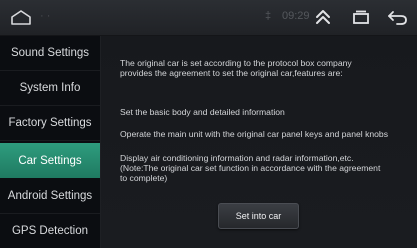 The image size is (417, 248). What do you see at coordinates (258, 216) in the screenshot?
I see `set-into-car-button: Set into car` at bounding box center [258, 216].